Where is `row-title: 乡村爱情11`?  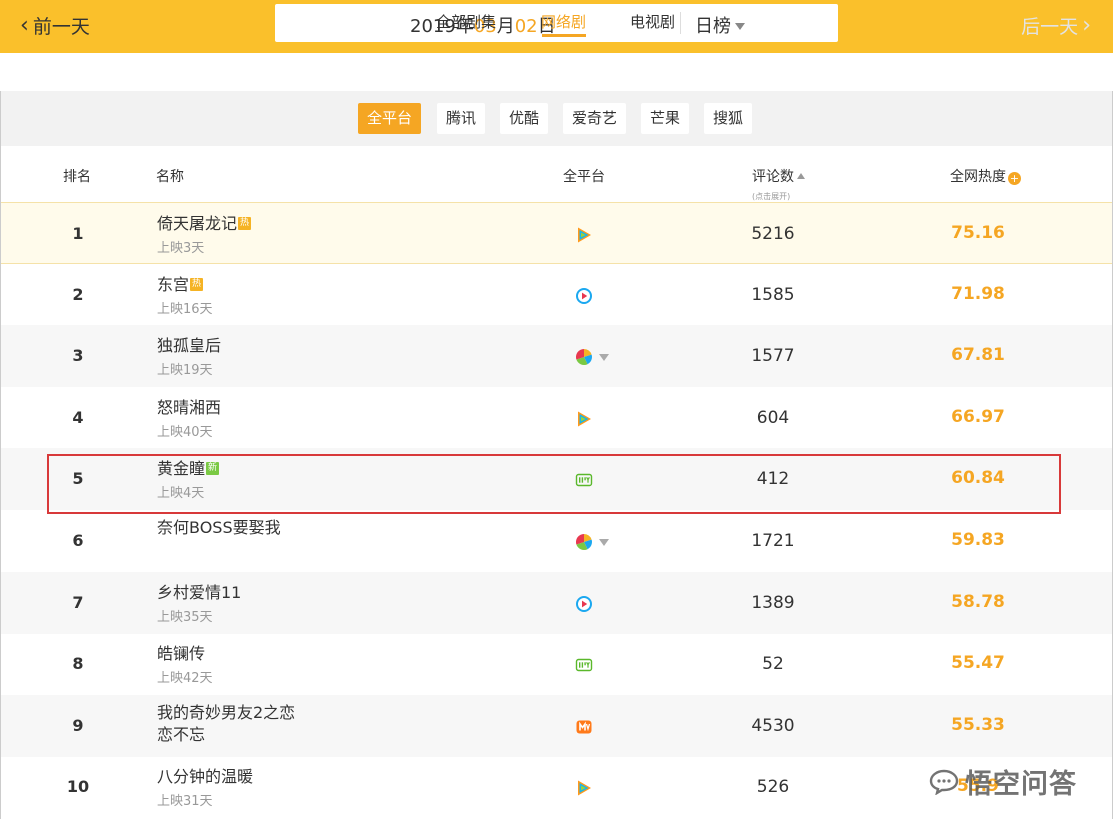 row-title: 乡村爱情11 is located at coordinates (199, 593).